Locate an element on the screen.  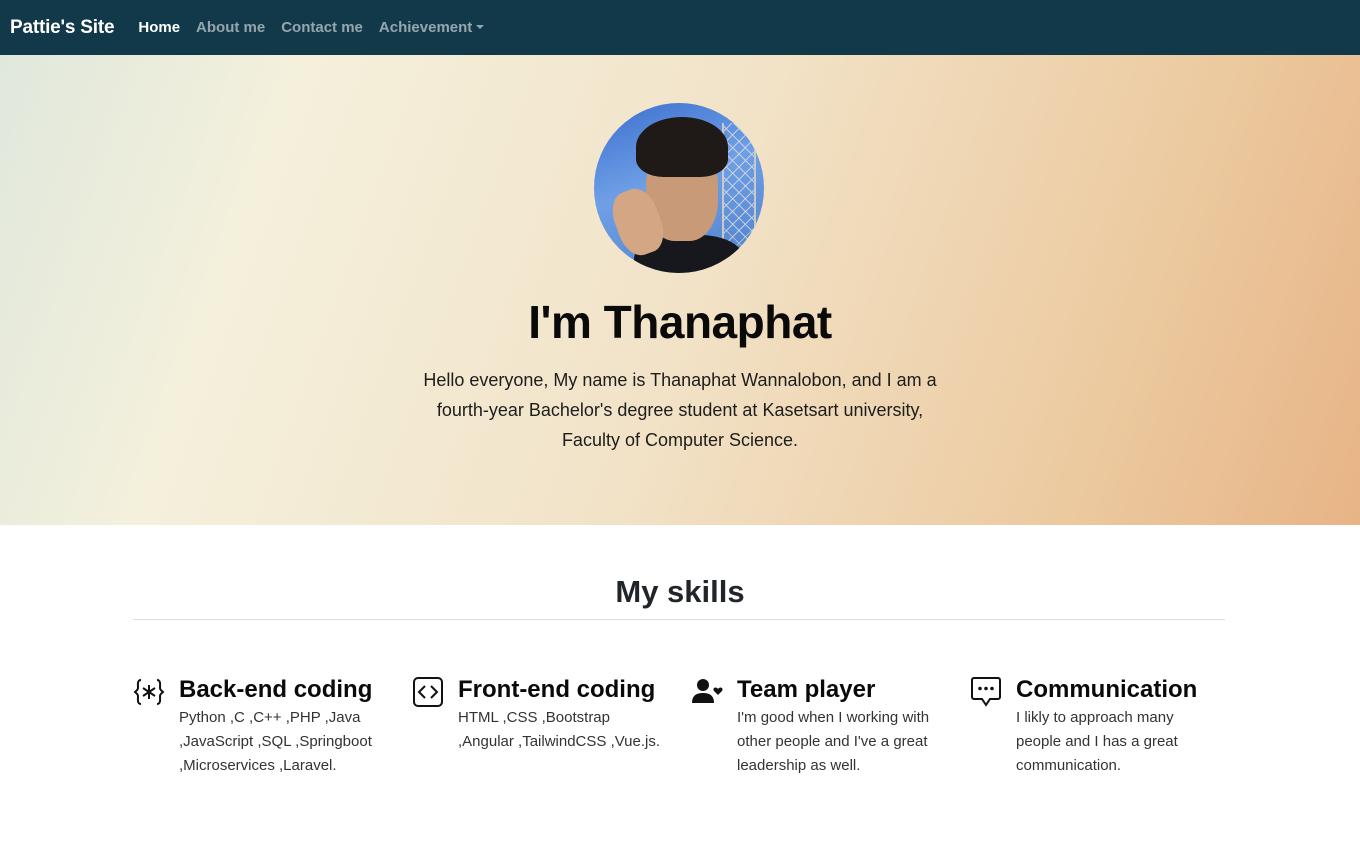
skill-heading: Back-end coding is located at coordinates (276, 689).